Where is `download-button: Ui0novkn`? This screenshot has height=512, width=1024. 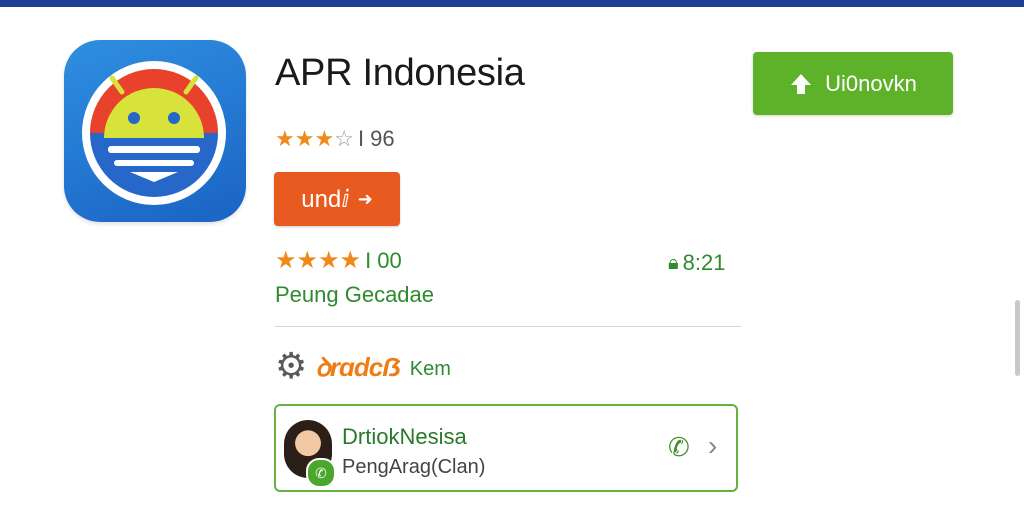
download-button: Ui0novkn is located at coordinates (853, 83).